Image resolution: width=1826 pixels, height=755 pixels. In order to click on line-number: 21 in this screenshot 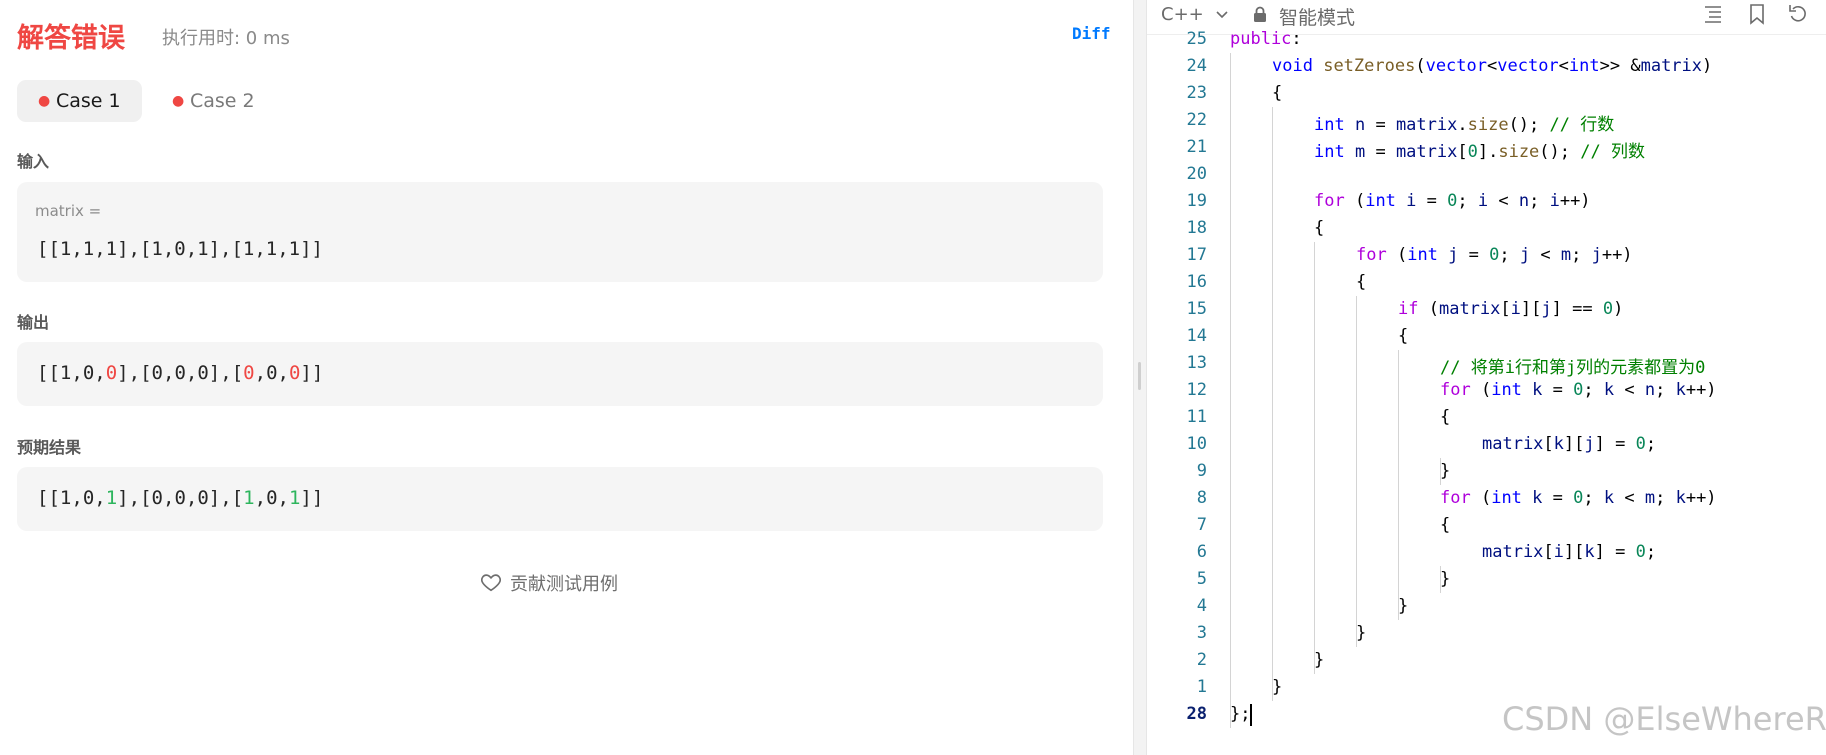, I will do `click(1196, 147)`.